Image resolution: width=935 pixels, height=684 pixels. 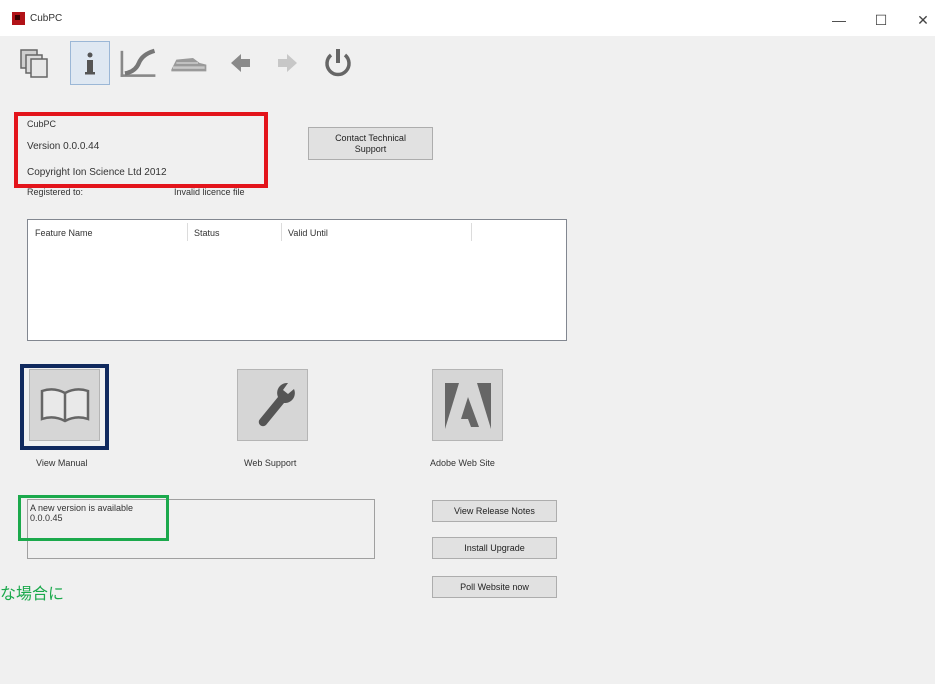 I want to click on toolbar-back-button, so click(x=240, y=63).